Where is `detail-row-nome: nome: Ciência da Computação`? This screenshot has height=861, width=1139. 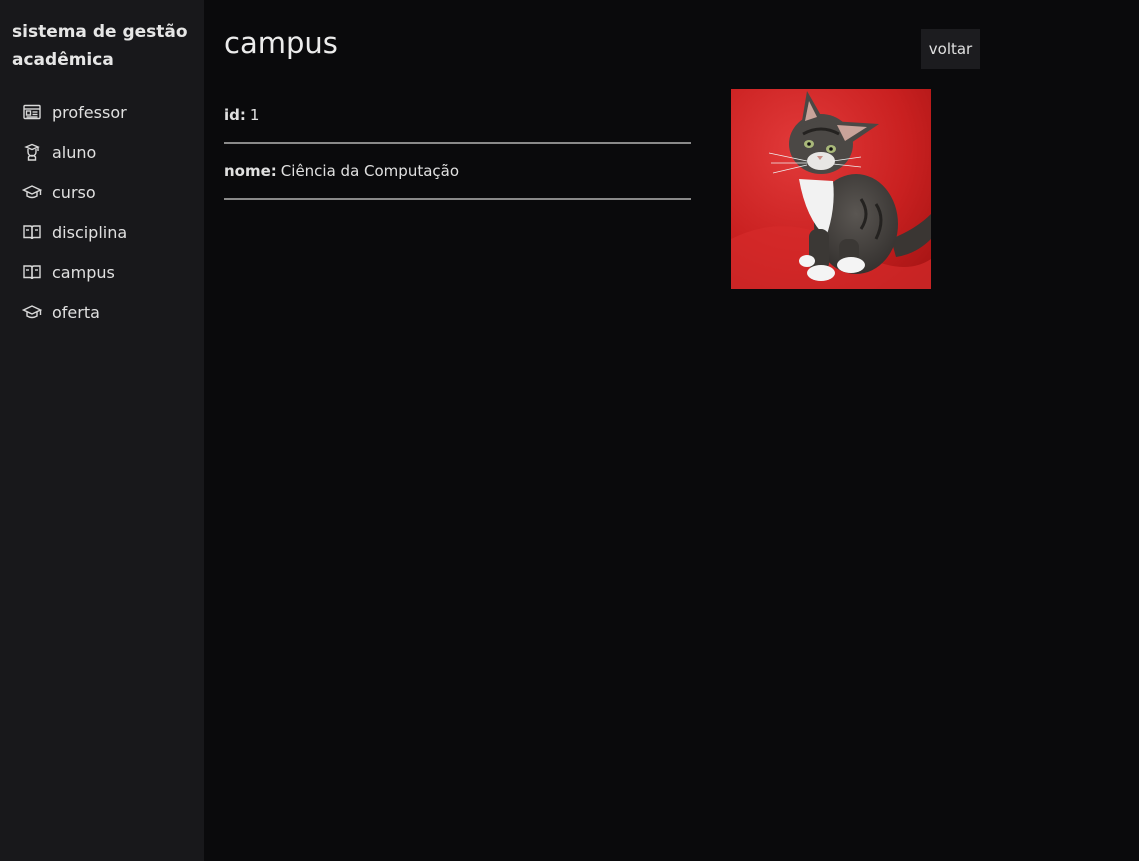
detail-row-nome: nome: Ciência da Computação is located at coordinates (457, 172).